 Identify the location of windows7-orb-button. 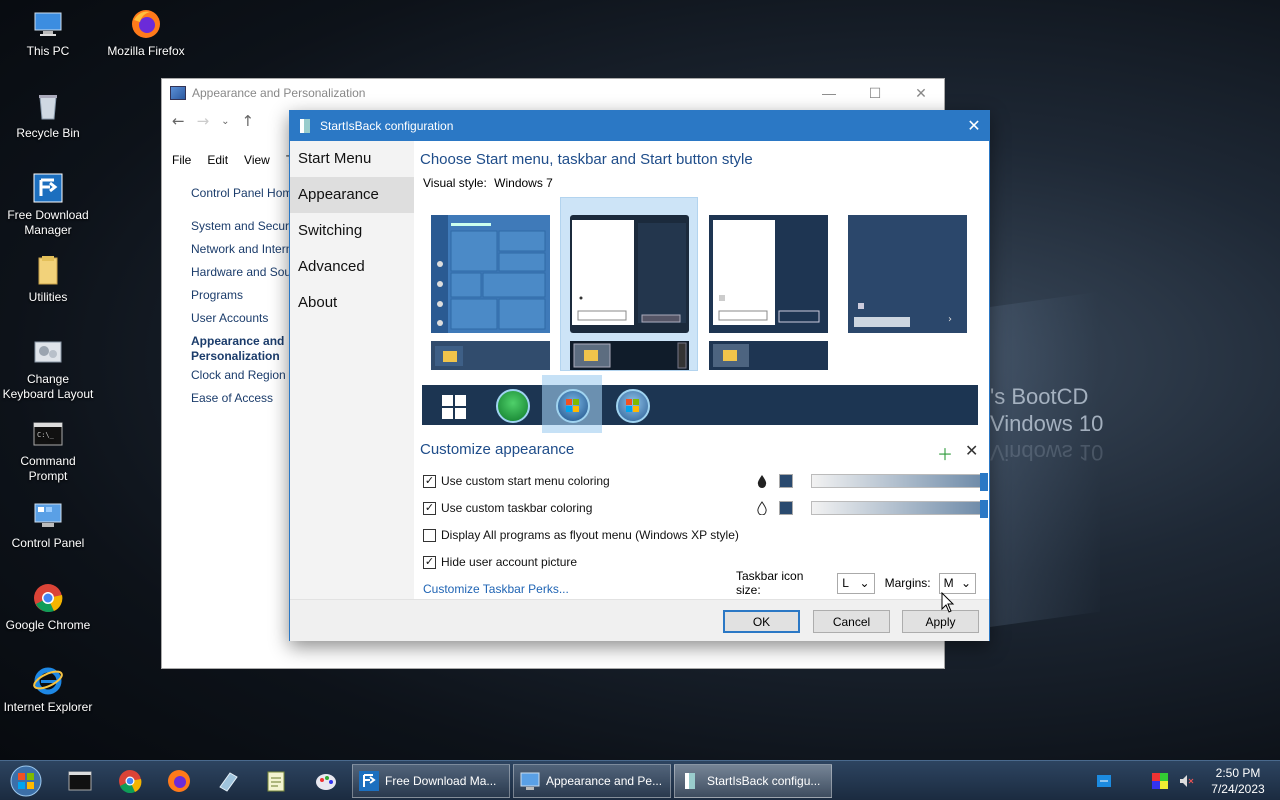
(573, 406).